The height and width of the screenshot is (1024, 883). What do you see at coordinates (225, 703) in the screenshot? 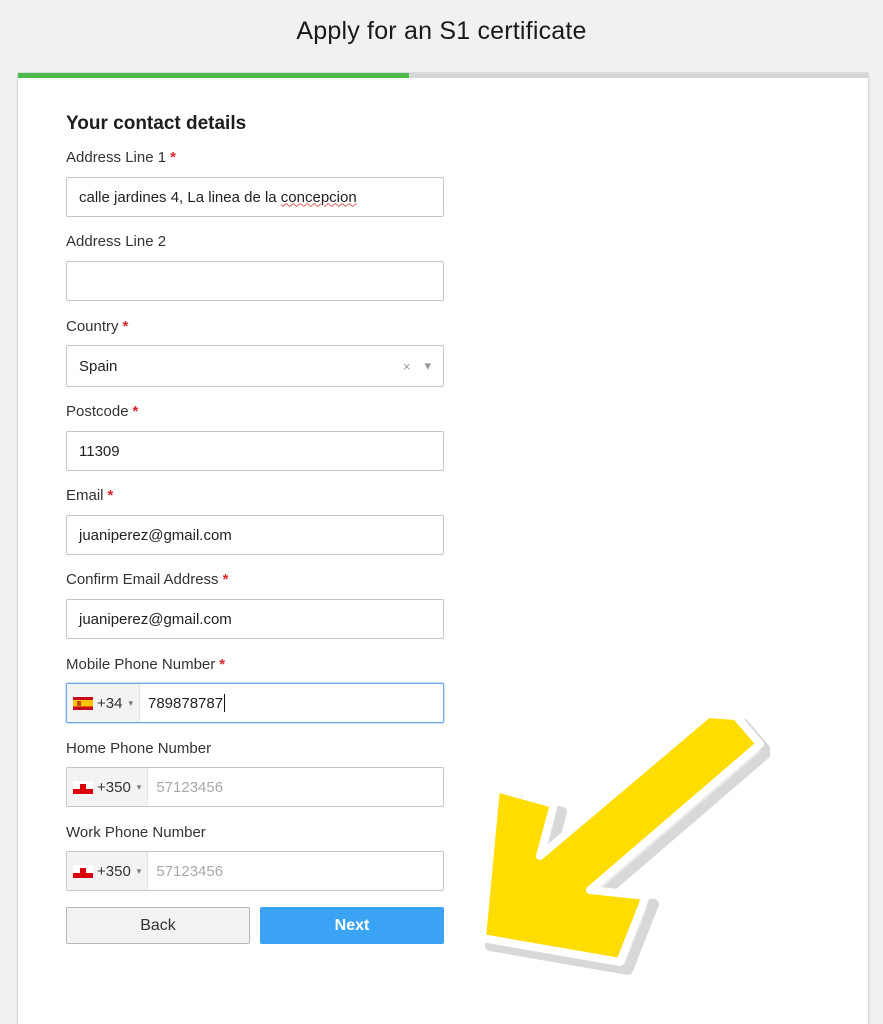
I see `text-cursor` at bounding box center [225, 703].